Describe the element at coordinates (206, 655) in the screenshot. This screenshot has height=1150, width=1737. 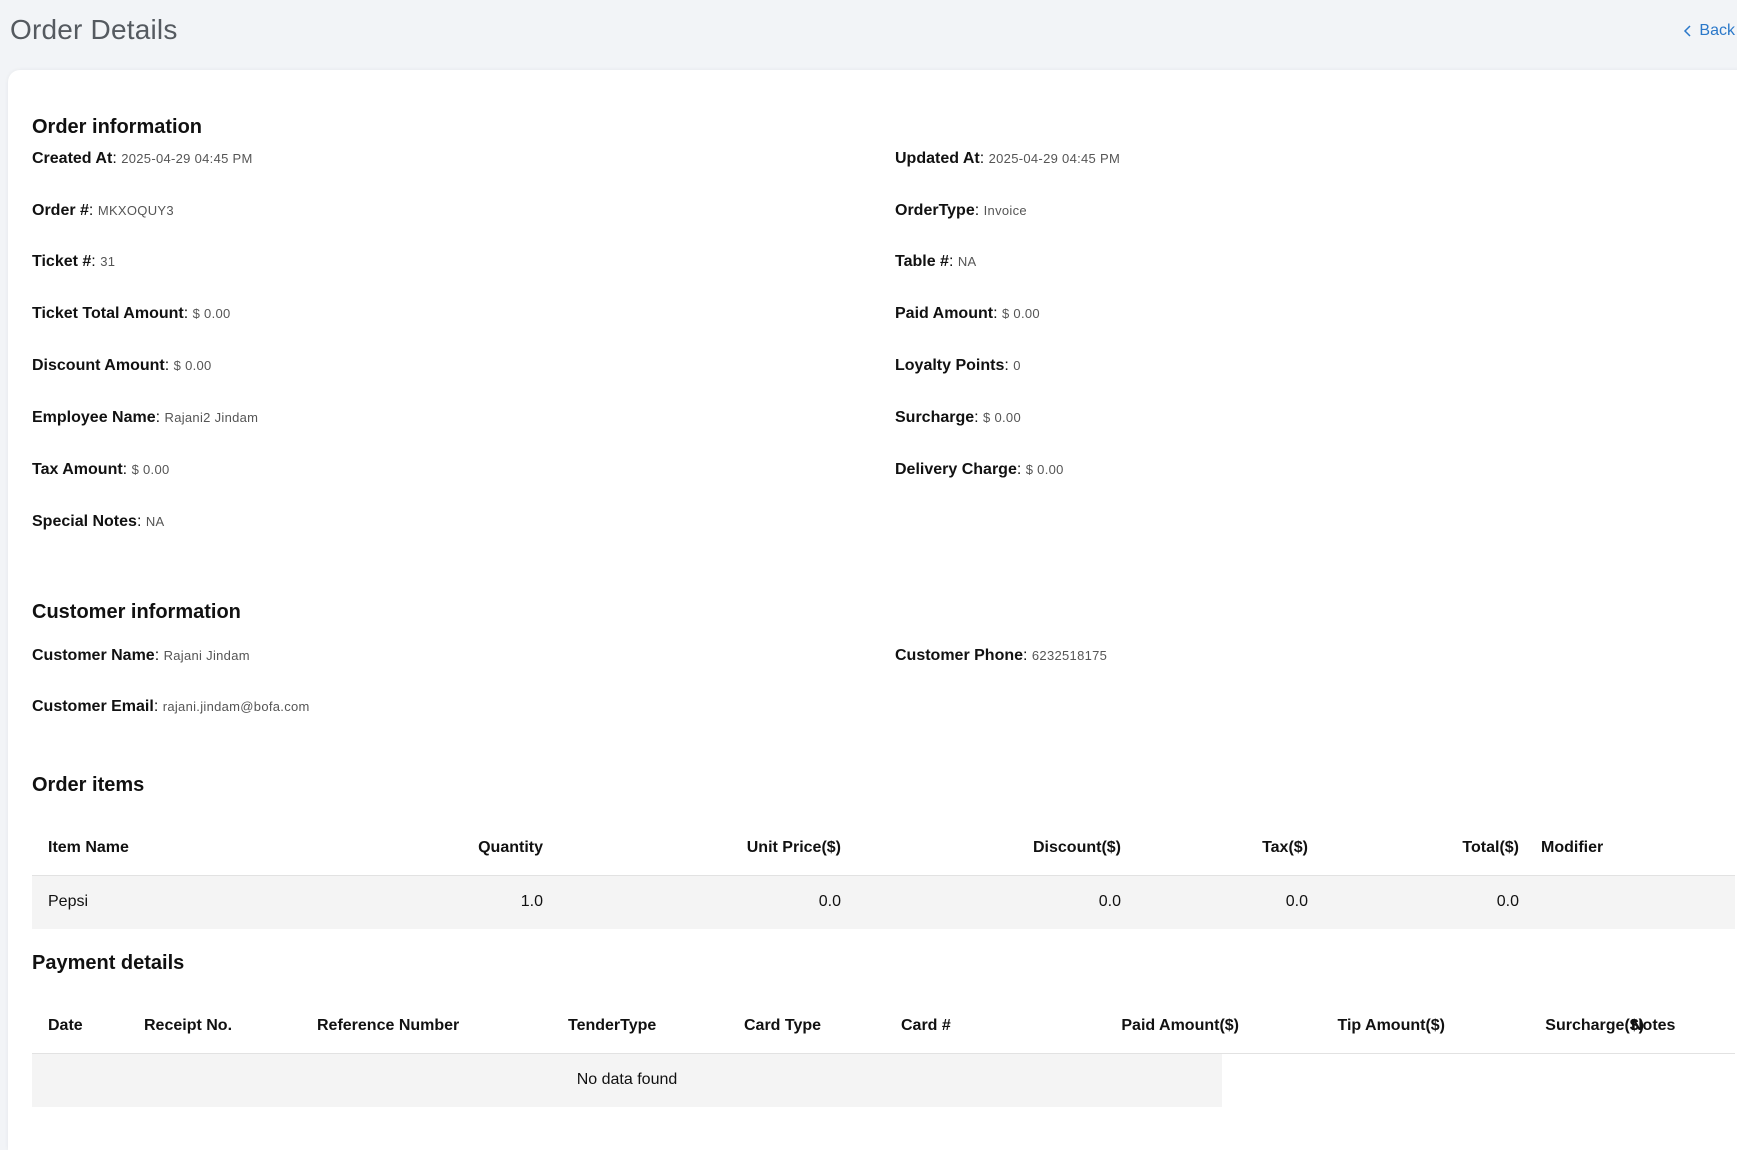
I see `field-value: Rajani Jindam` at that location.